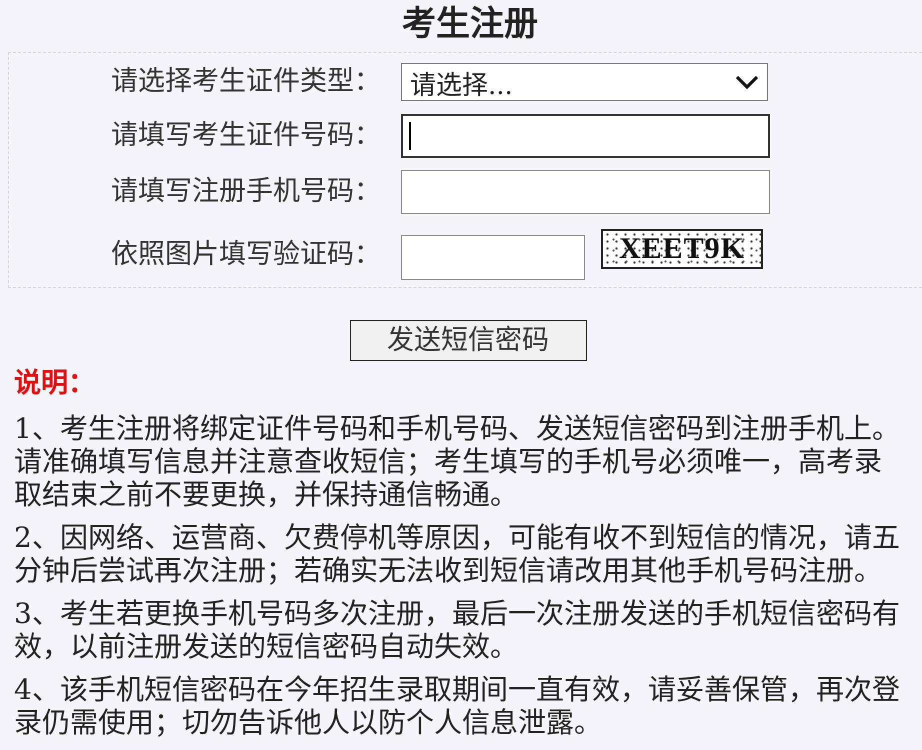  I want to click on field-label: 请填写注册手机号码：, so click(246, 192).